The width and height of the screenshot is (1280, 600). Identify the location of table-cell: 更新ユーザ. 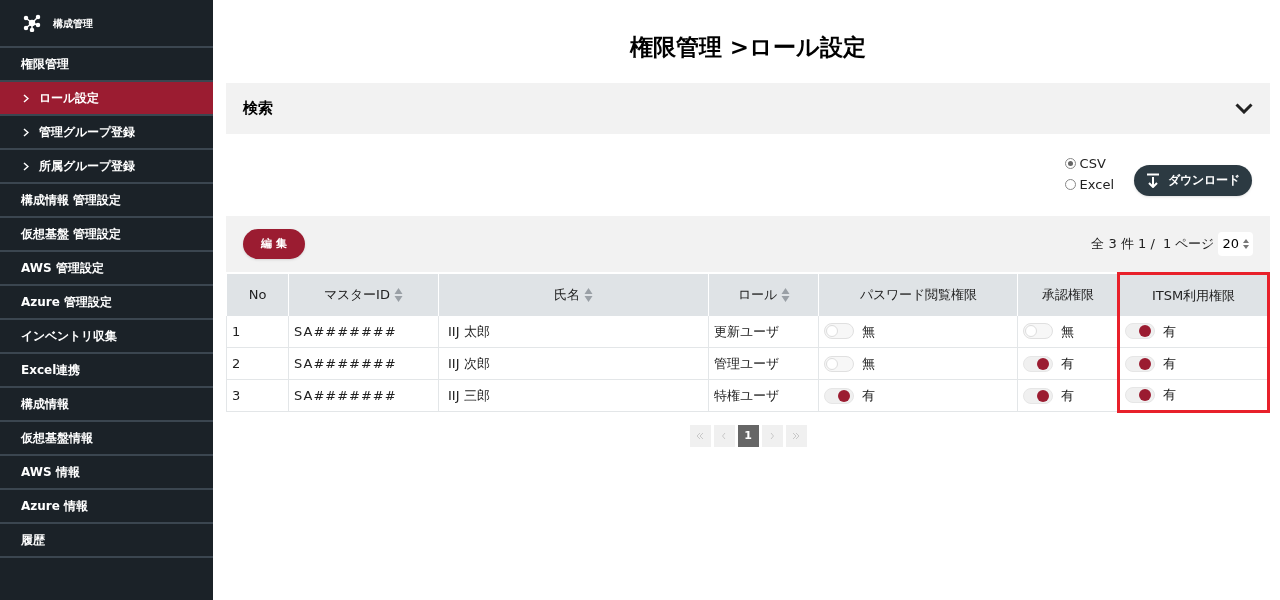
(763, 331).